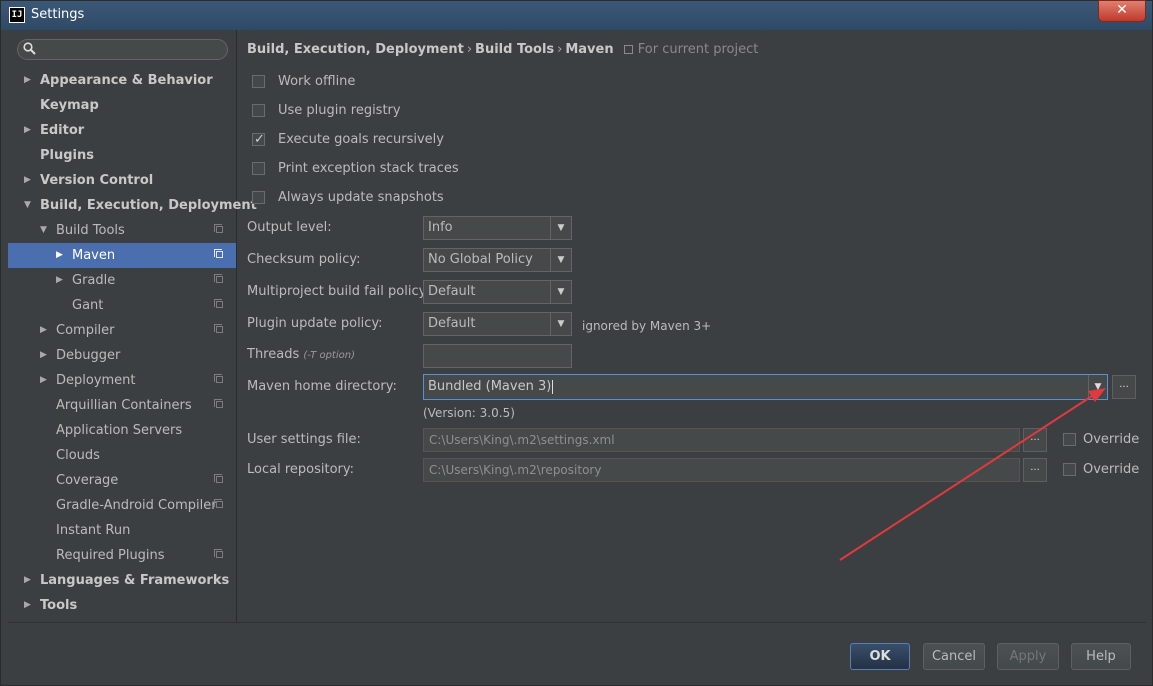  What do you see at coordinates (469, 413) in the screenshot?
I see `maven-version-label: (Version: 3.0.5)` at bounding box center [469, 413].